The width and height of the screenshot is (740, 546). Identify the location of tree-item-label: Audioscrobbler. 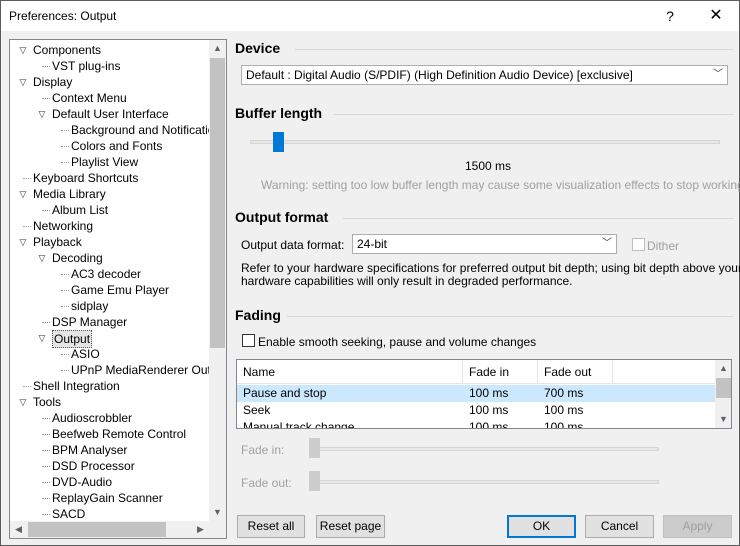
(92, 418).